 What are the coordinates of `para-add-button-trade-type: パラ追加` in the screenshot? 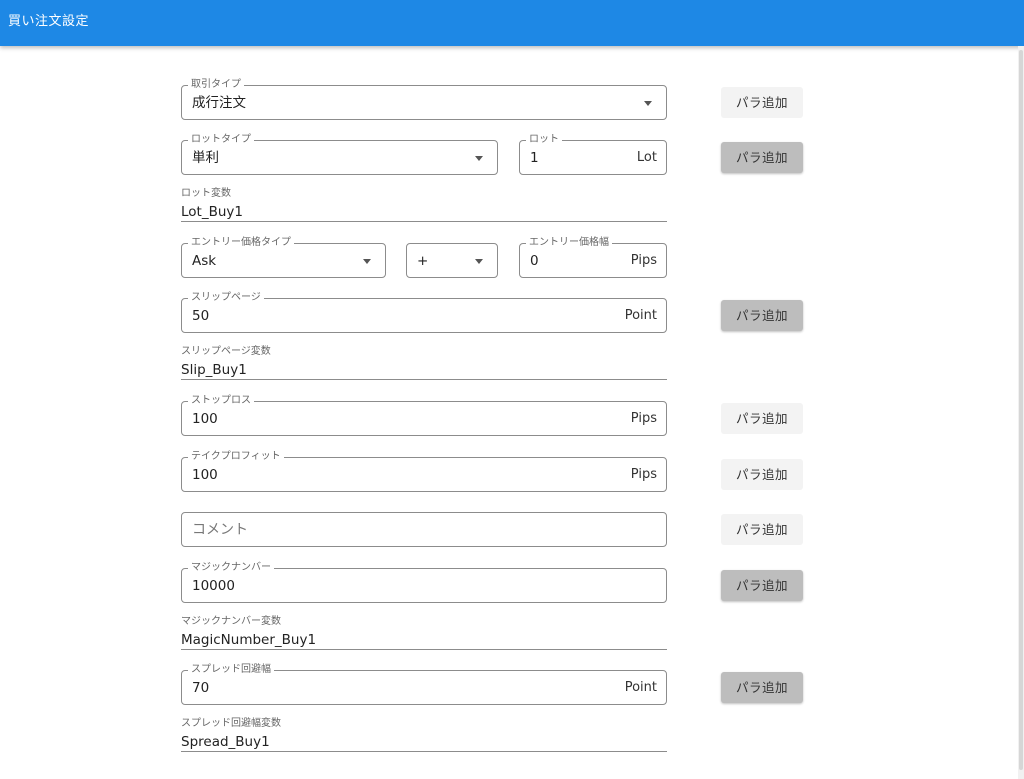 It's located at (762, 102).